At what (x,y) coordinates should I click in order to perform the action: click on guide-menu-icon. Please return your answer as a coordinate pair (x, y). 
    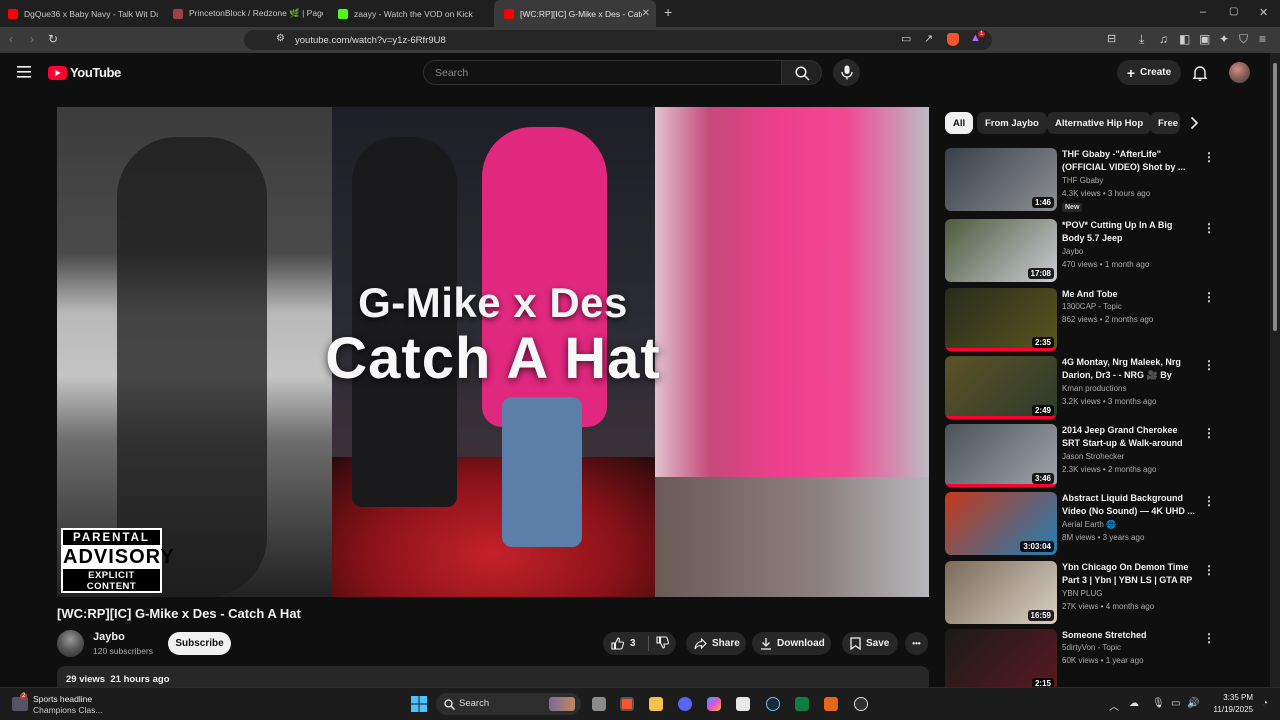
    Looking at the image, I should click on (24, 74).